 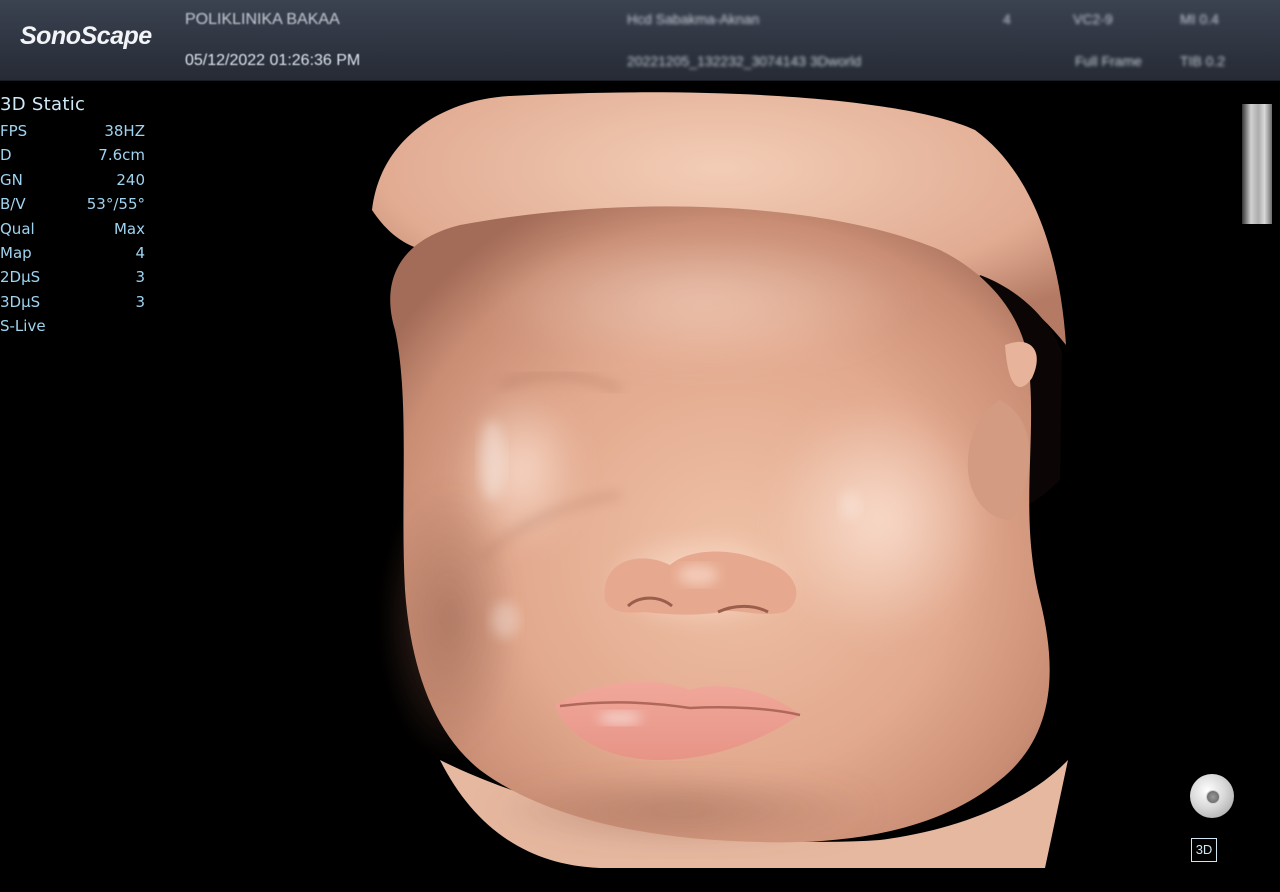 I want to click on mode-badge-3d: 3D, so click(x=1204, y=850).